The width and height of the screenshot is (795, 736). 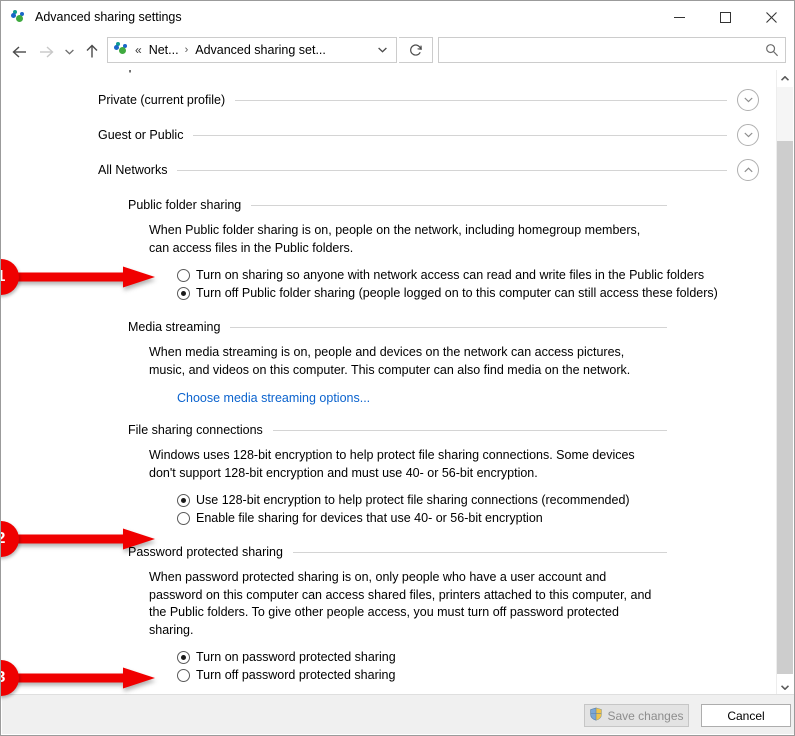 I want to click on window-title: Advanced sharing settings, so click(x=108, y=17).